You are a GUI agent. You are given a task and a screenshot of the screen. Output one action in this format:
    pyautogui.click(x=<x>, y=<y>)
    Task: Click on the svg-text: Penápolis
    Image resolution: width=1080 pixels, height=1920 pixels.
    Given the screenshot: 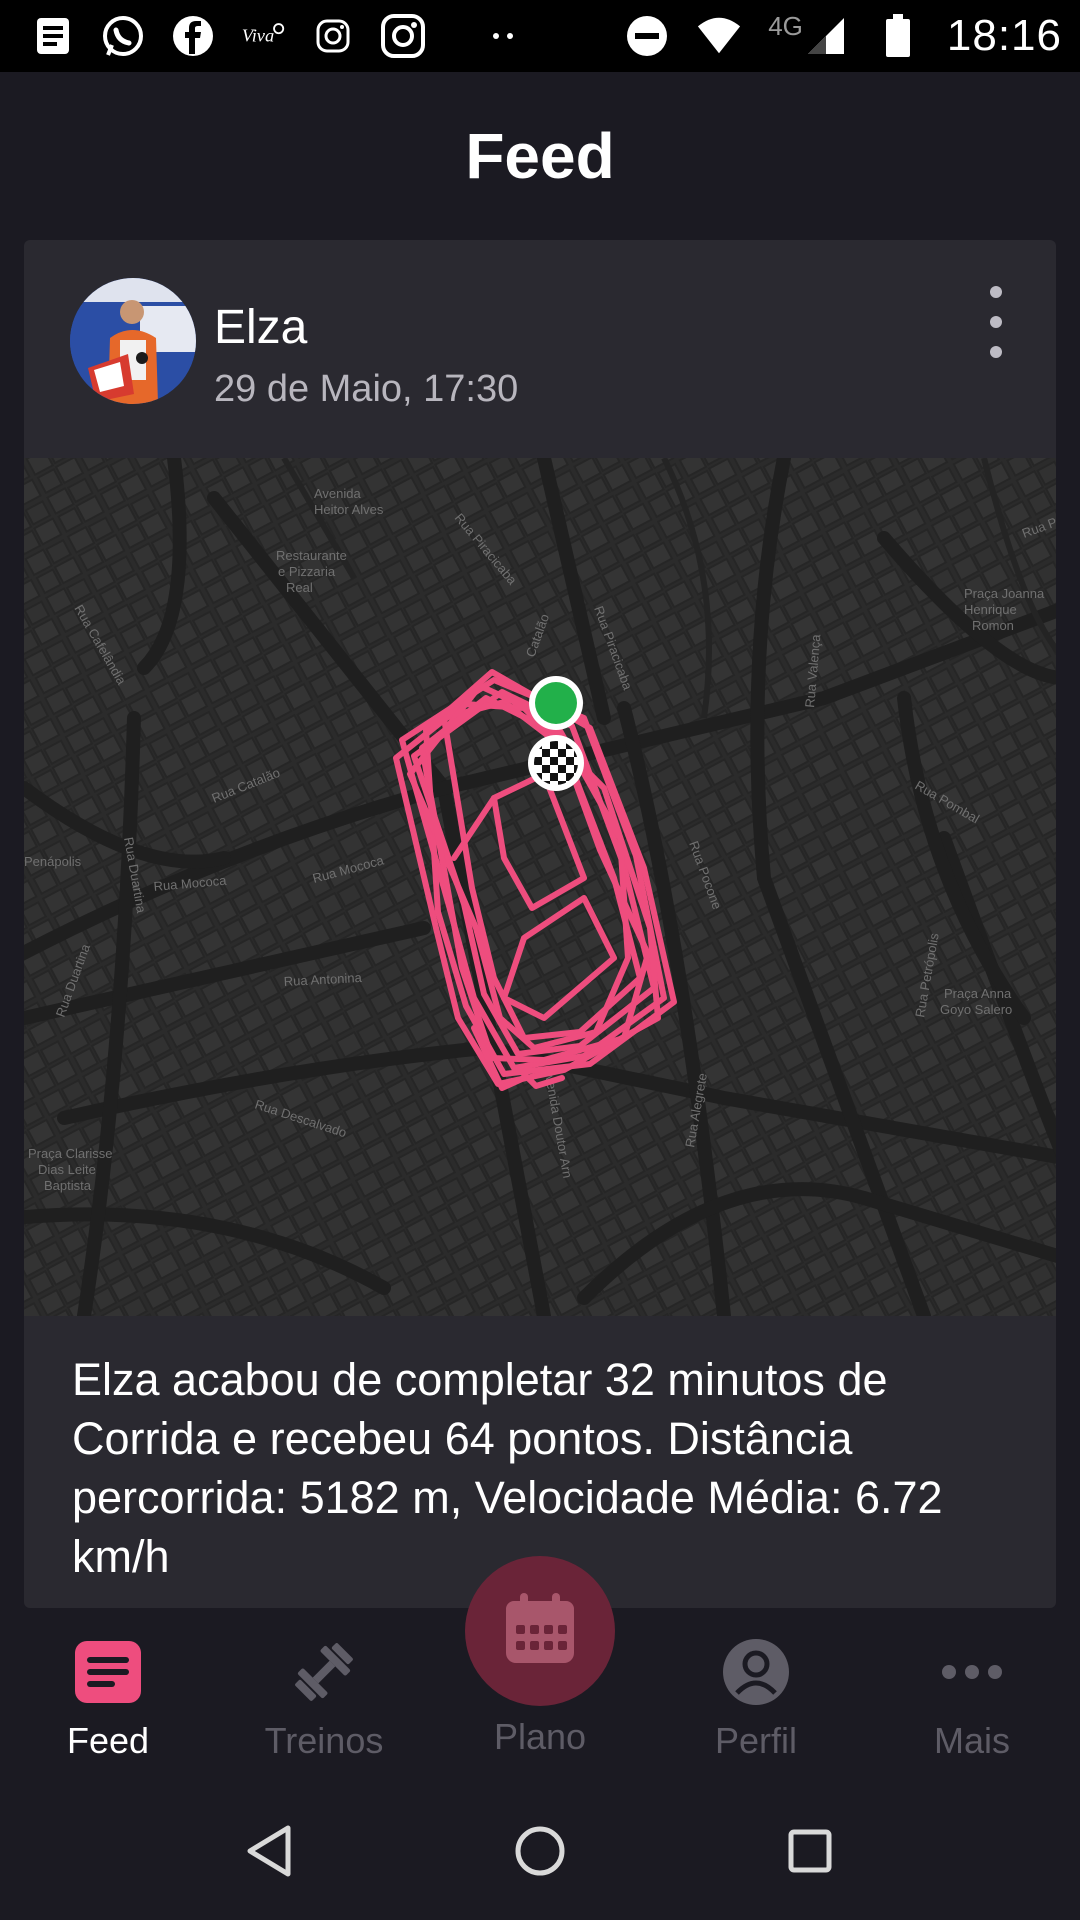 What is the action you would take?
    pyautogui.click(x=53, y=861)
    